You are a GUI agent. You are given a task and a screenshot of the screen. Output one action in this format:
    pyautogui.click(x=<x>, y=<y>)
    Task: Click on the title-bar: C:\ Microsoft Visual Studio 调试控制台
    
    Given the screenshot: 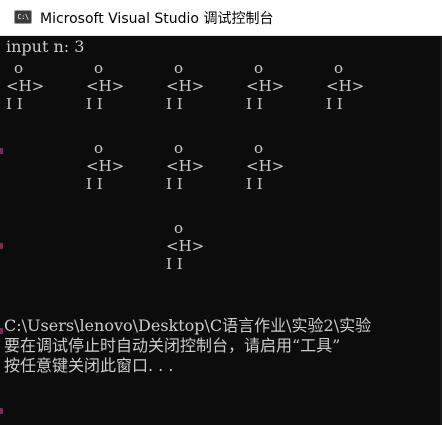 What is the action you would take?
    pyautogui.click(x=221, y=18)
    